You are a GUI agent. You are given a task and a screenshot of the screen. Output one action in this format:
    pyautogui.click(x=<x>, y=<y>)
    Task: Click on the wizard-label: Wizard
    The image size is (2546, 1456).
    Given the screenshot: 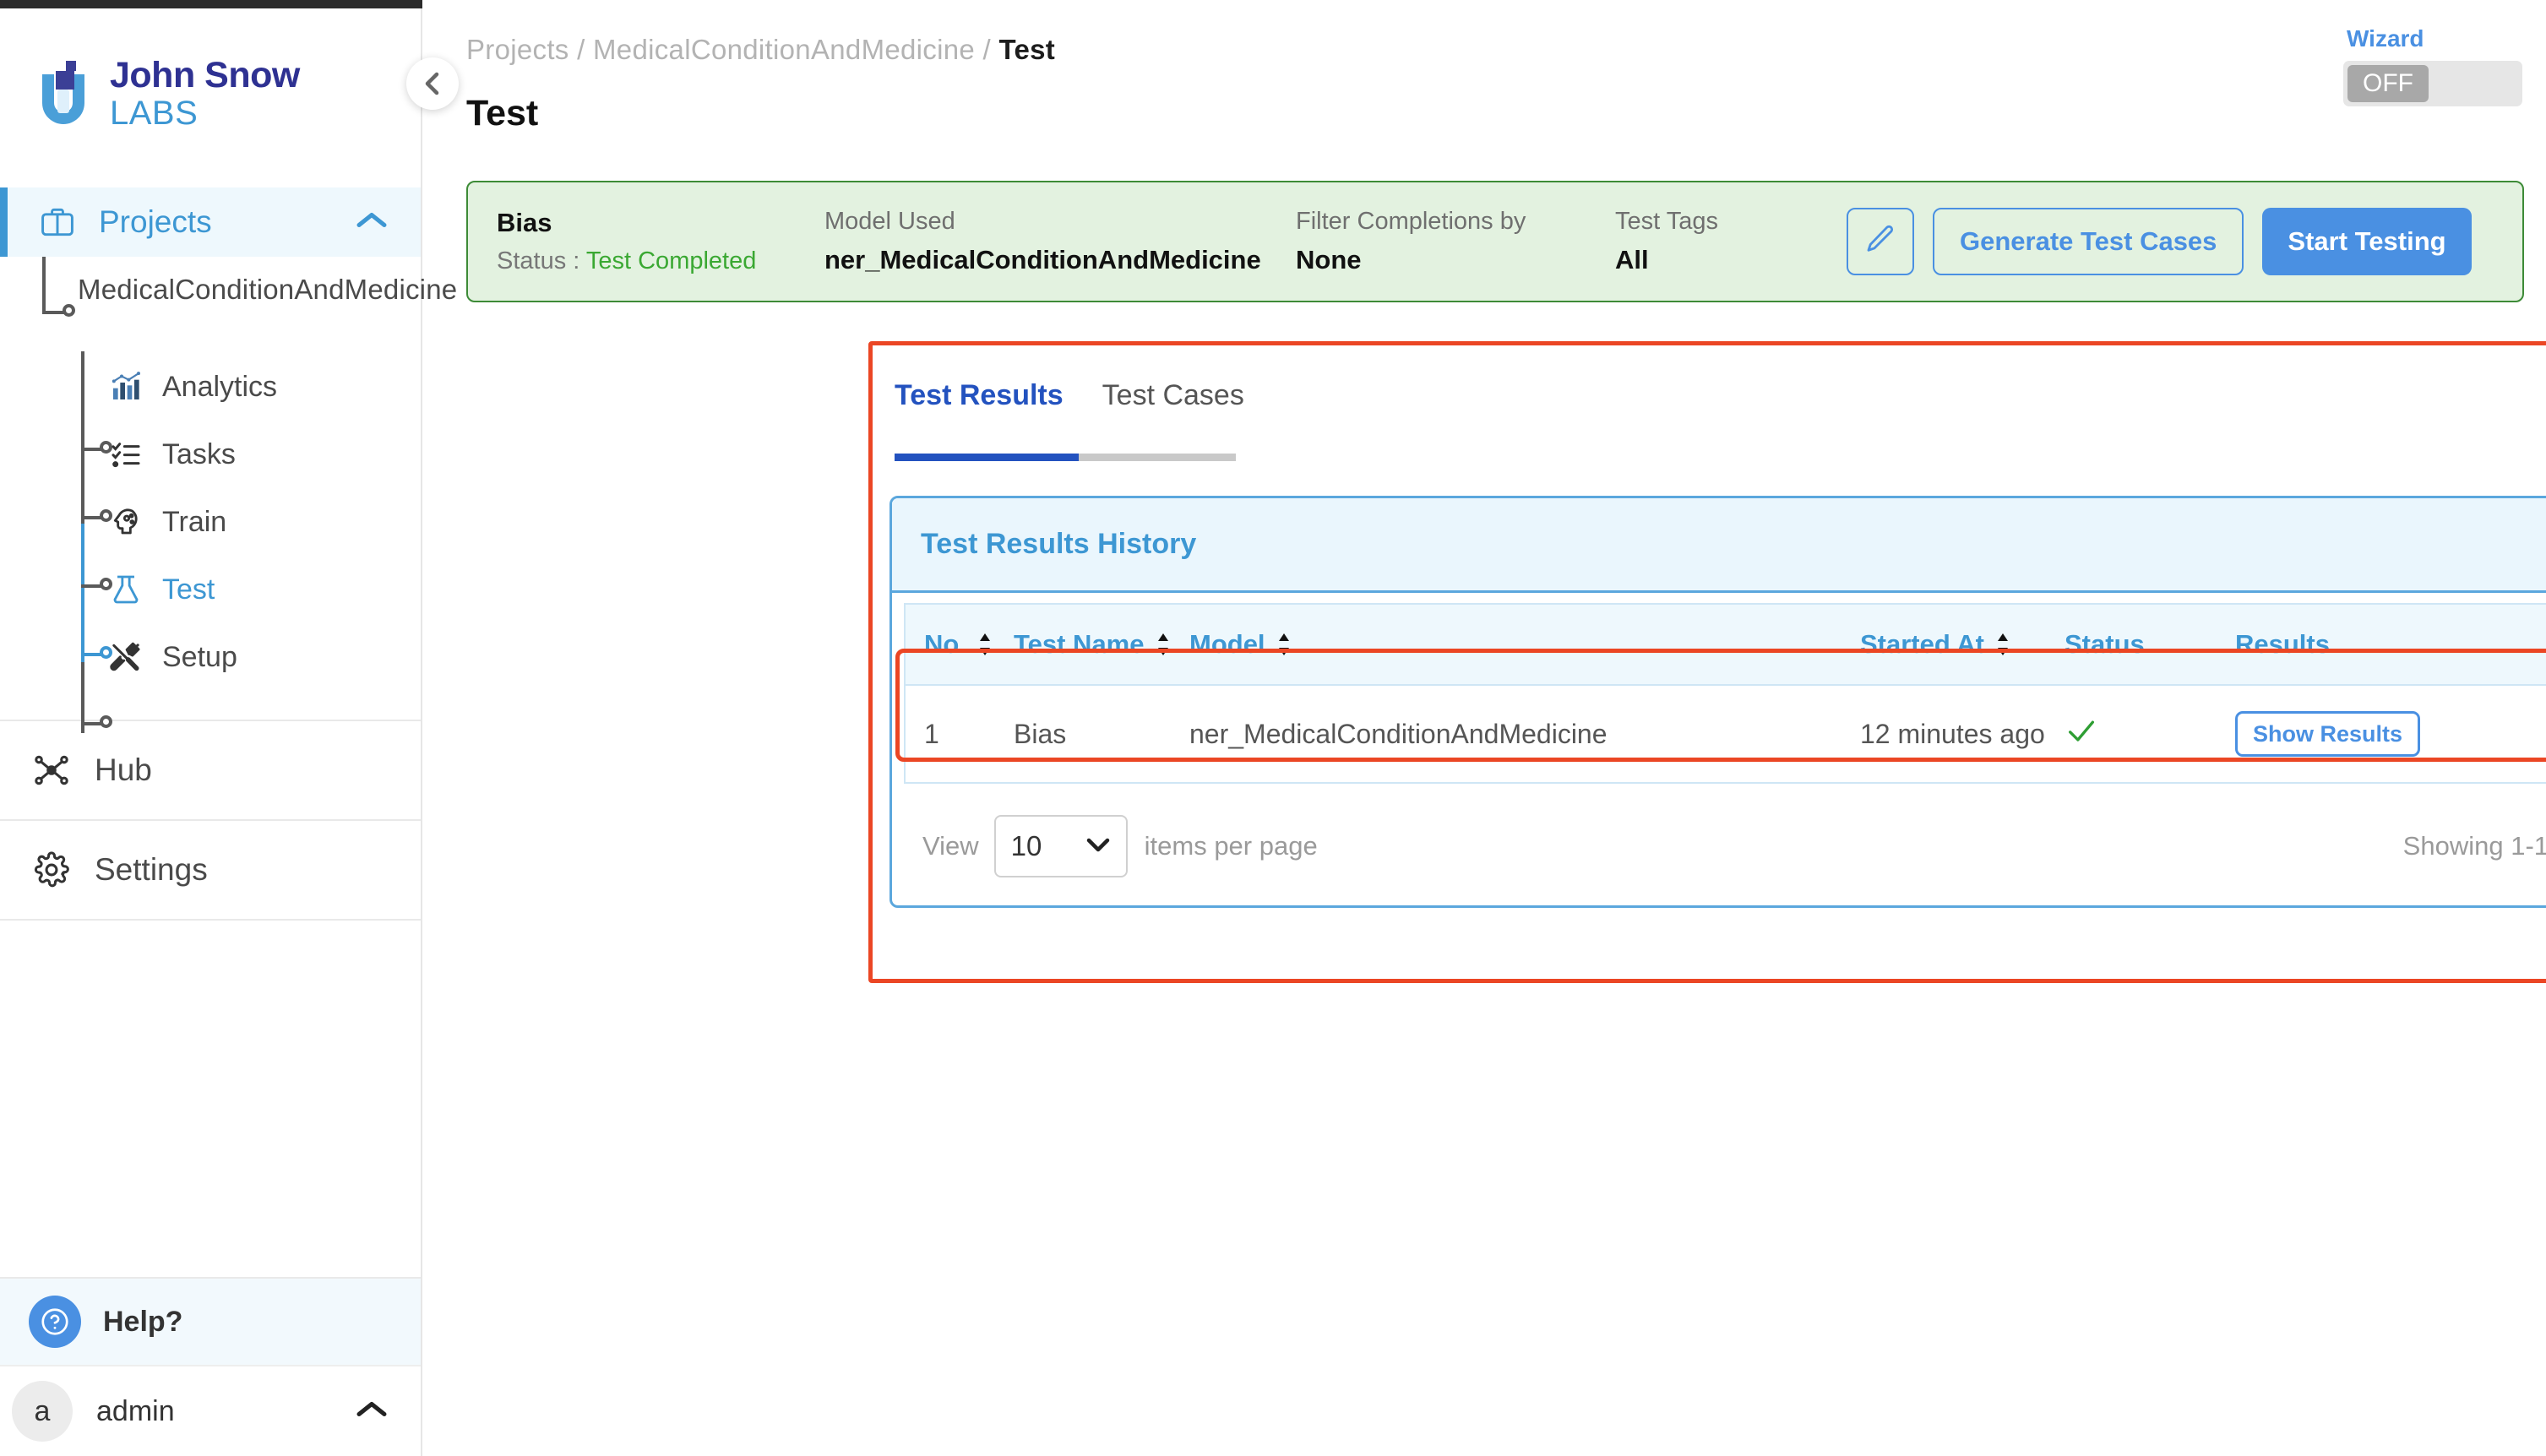 What is the action you would take?
    pyautogui.click(x=2386, y=38)
    